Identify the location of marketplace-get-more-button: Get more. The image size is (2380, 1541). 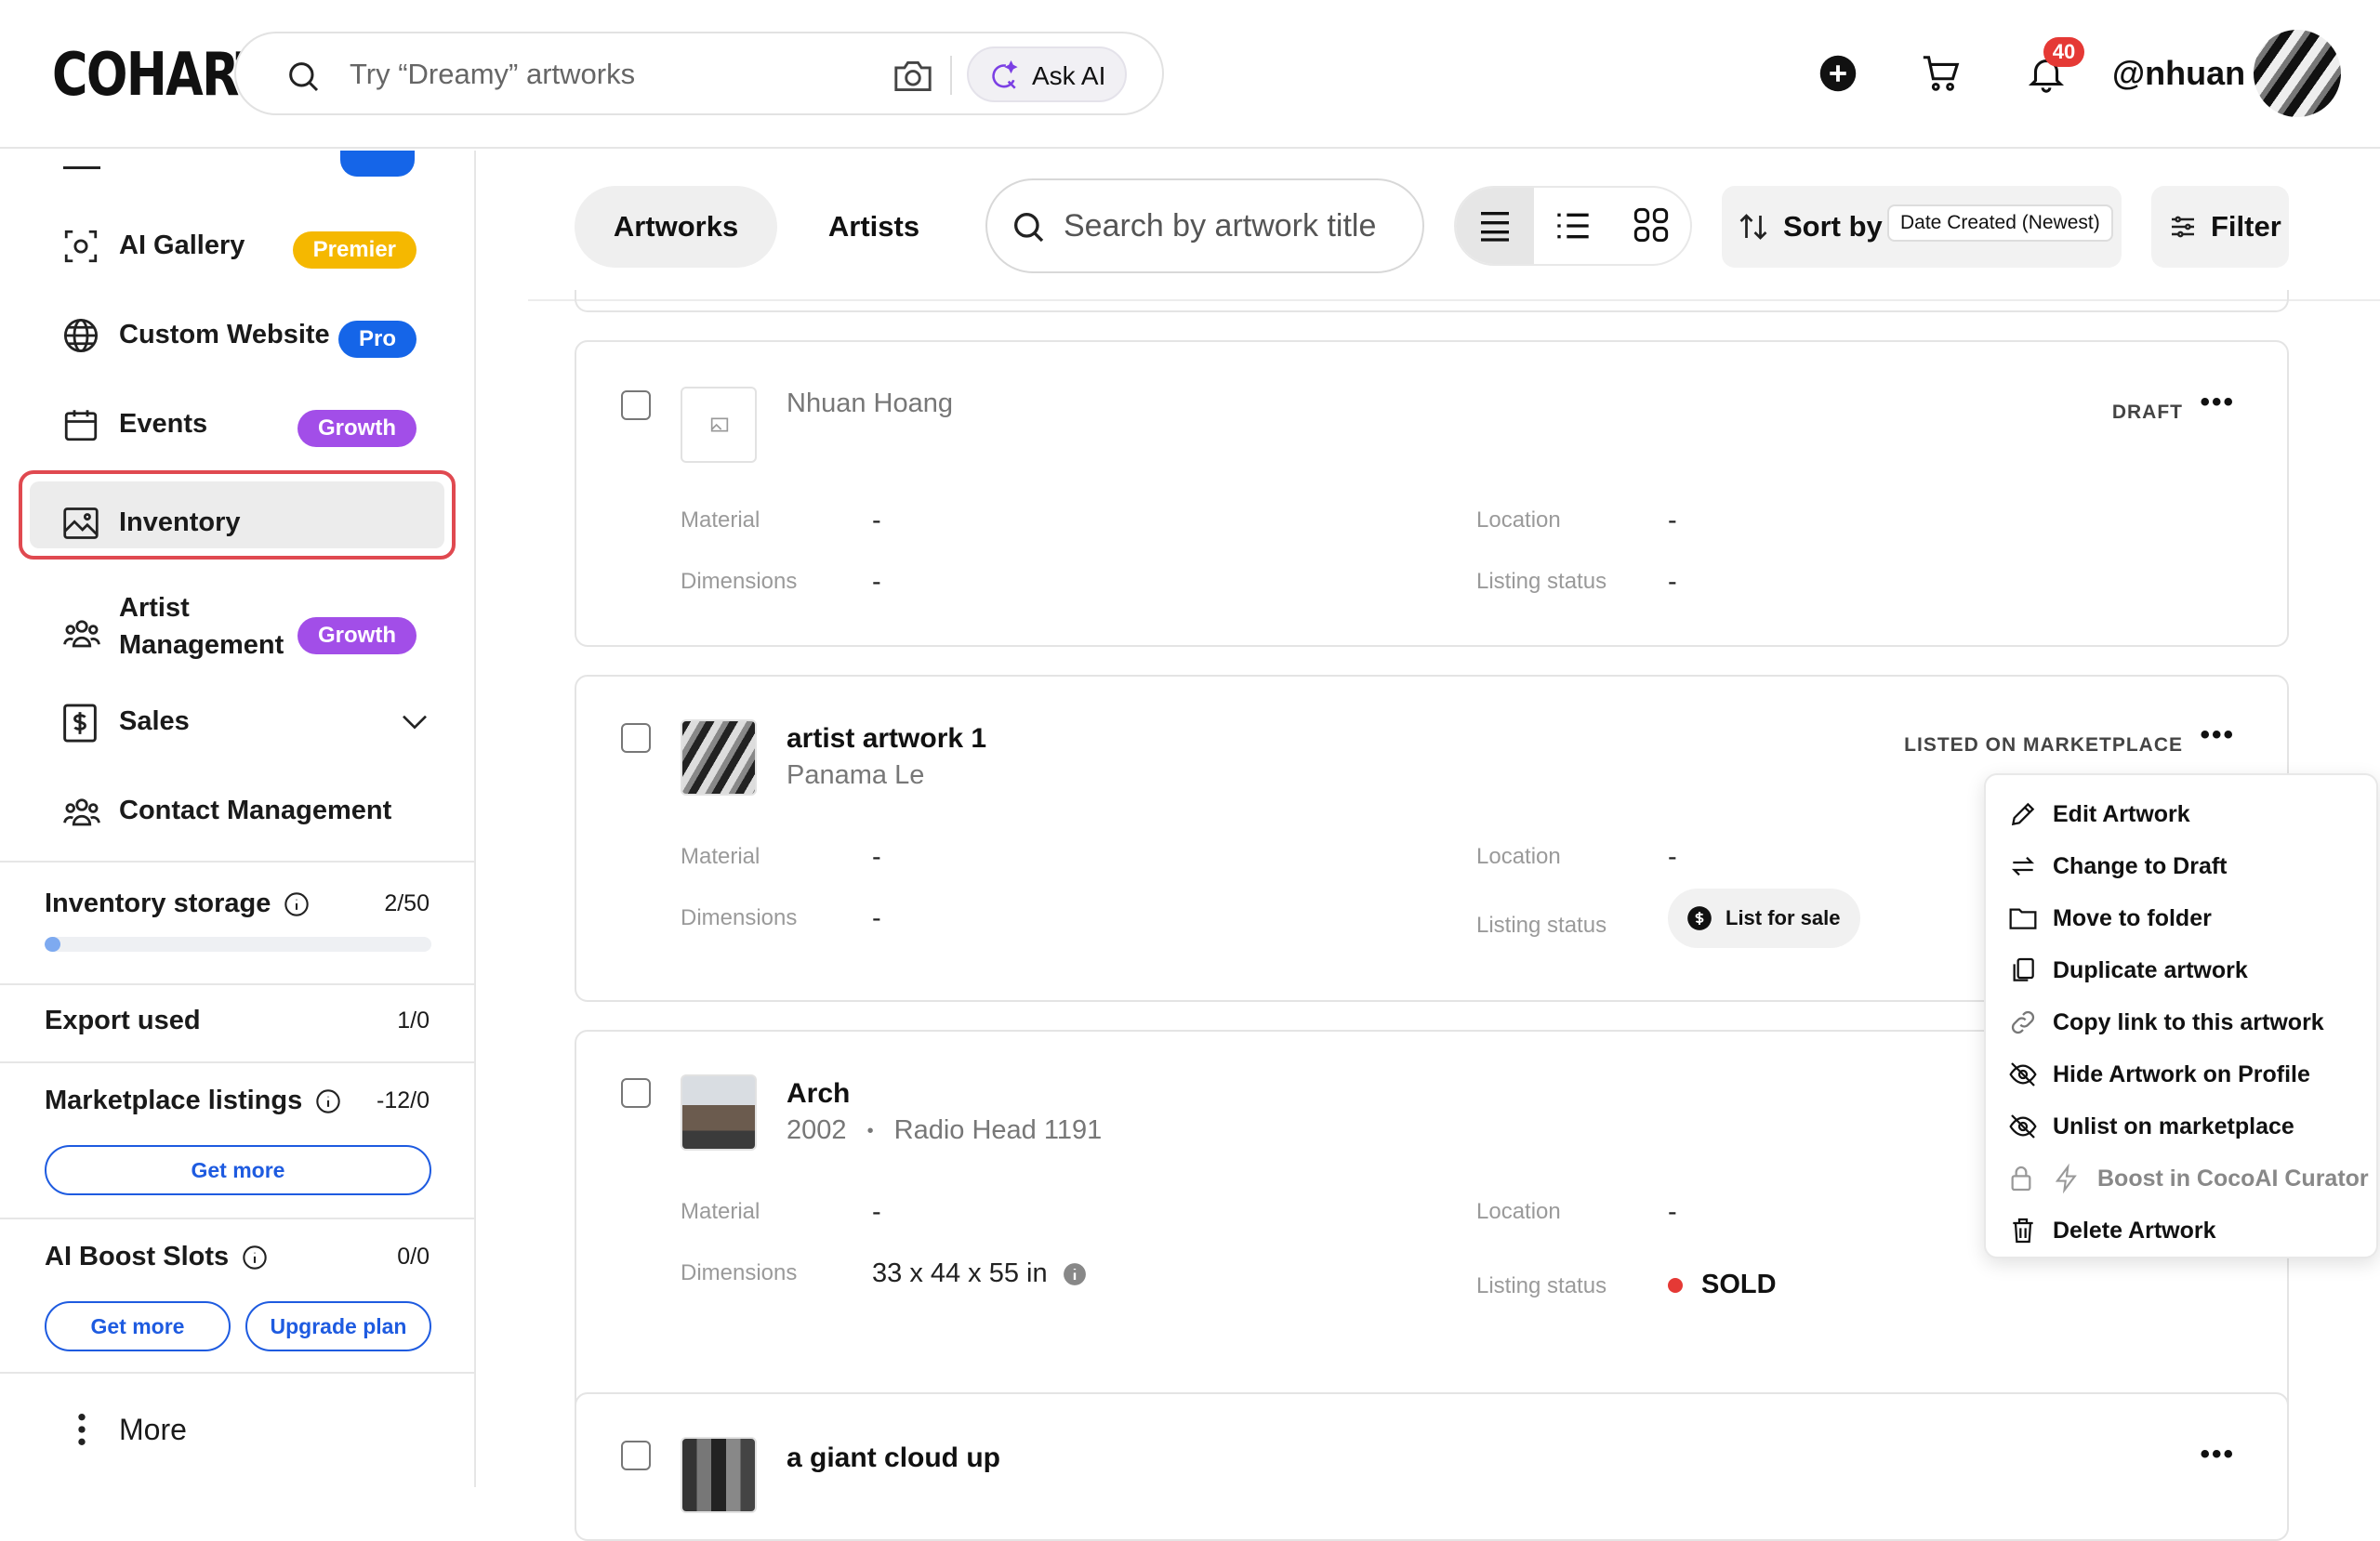
(238, 1170).